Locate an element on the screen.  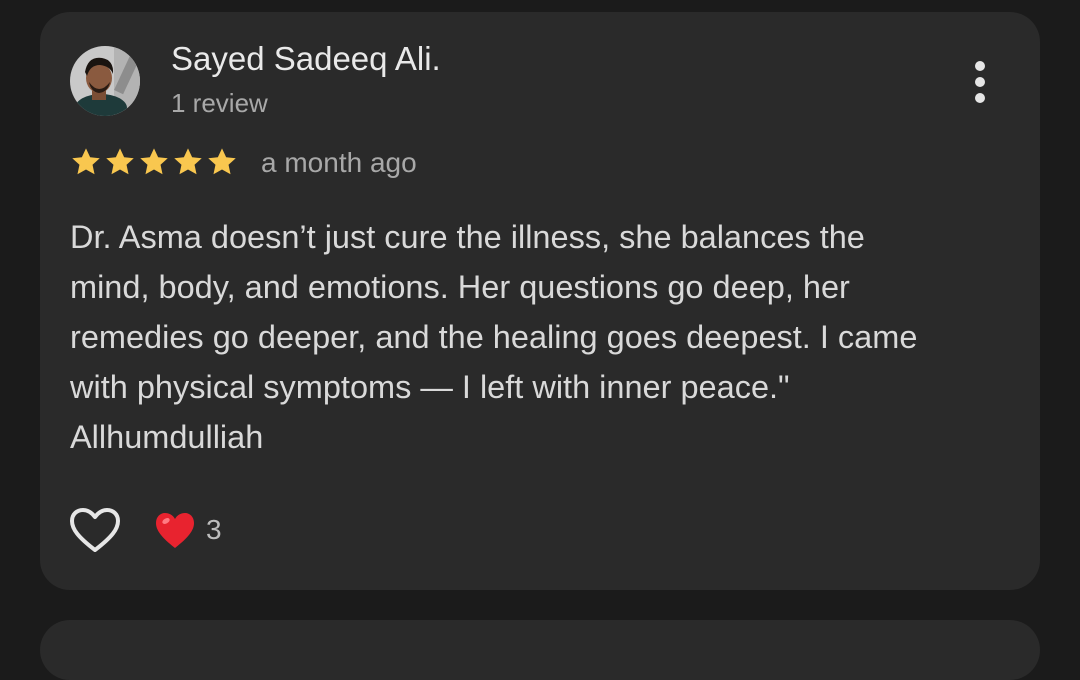
author-review-count: 1 review is located at coordinates (219, 103).